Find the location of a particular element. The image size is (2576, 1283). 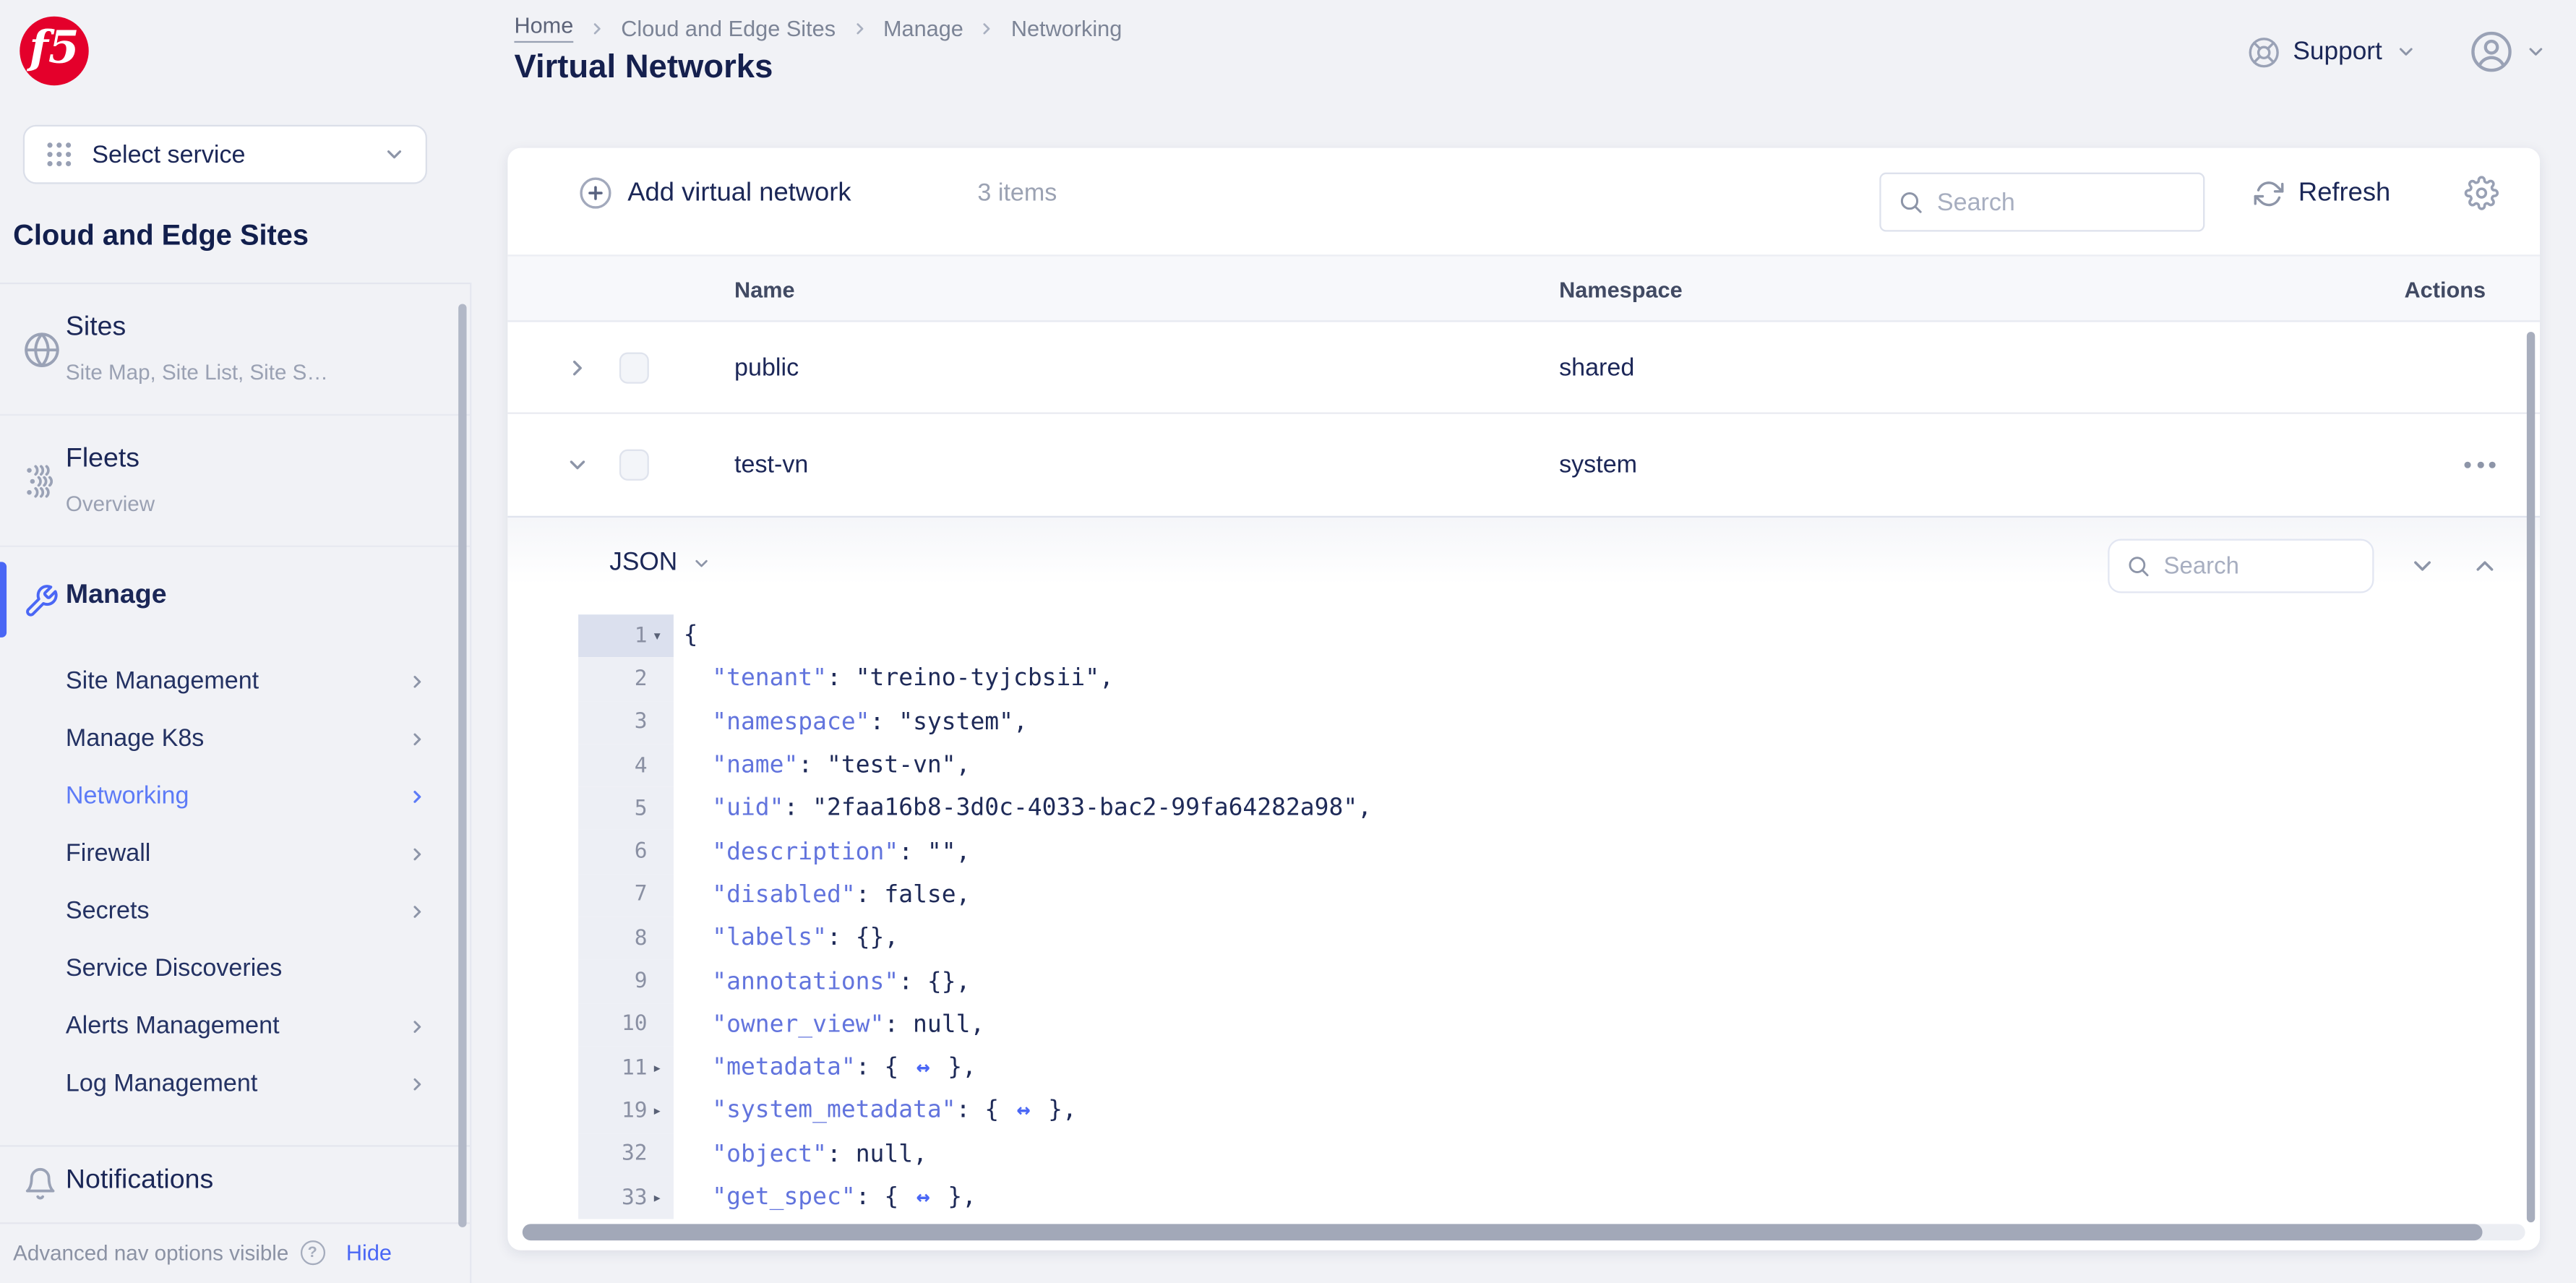

column-header-namespace: Namespace is located at coordinates (1621, 290).